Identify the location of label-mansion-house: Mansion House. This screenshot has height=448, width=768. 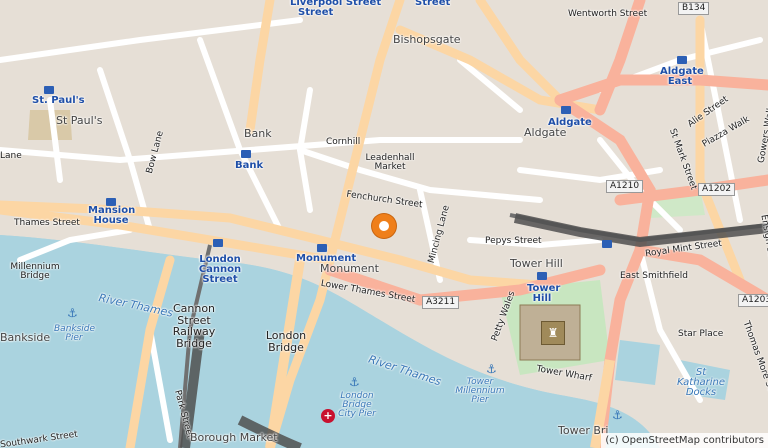
(111, 216).